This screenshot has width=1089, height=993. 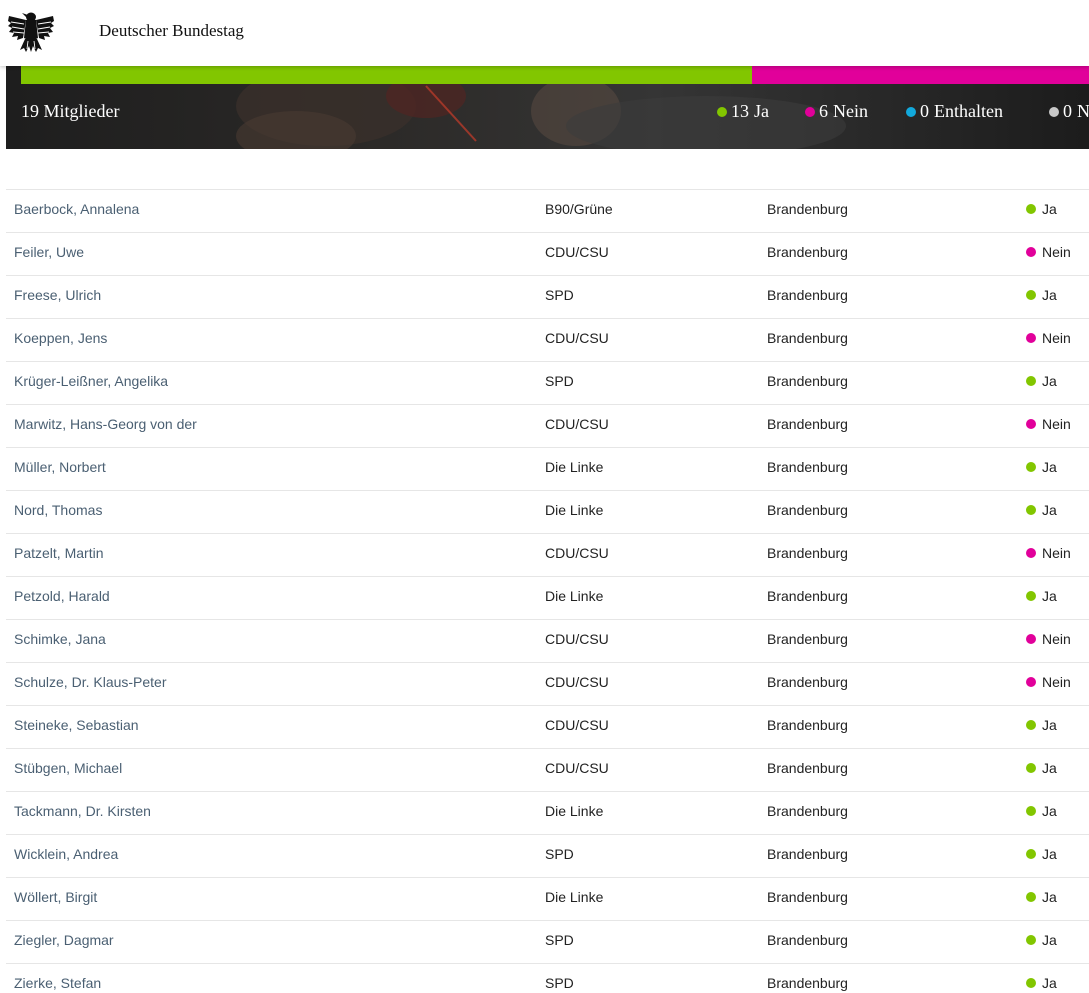 What do you see at coordinates (579, 209) in the screenshot?
I see `member-party: B90/Grüne` at bounding box center [579, 209].